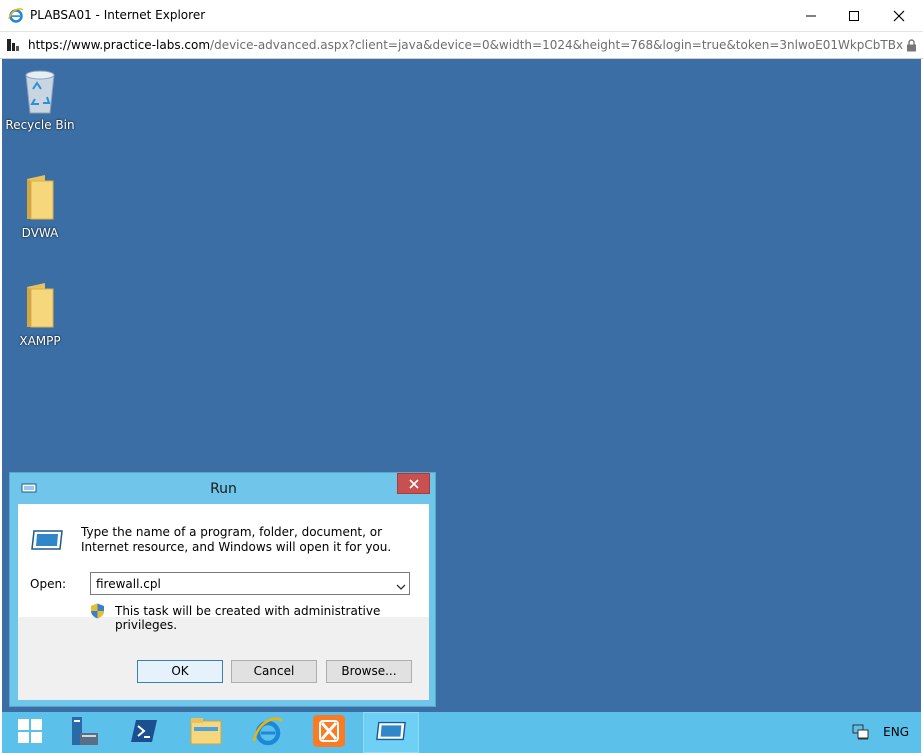 Image resolution: width=923 pixels, height=753 pixels. I want to click on chevron-down-icon, so click(401, 587).